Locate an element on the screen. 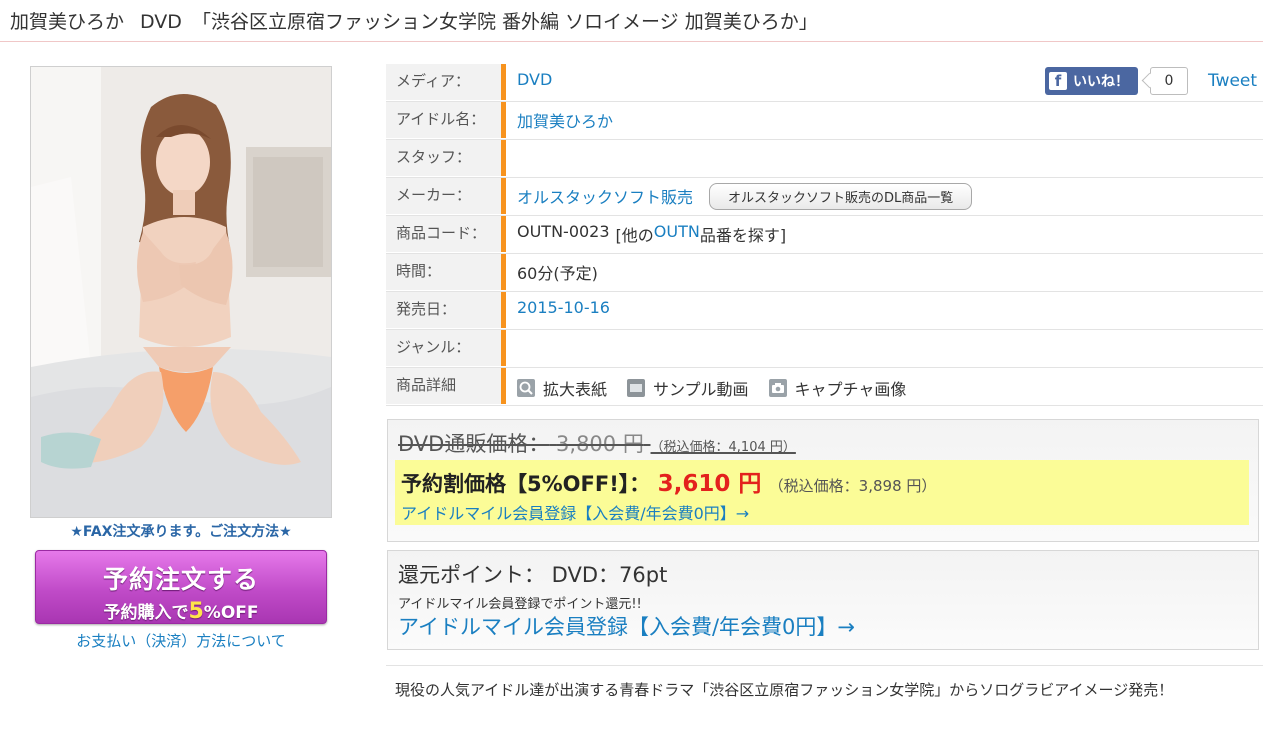 The height and width of the screenshot is (731, 1275). preorder-button: 予約注文する 予約購入で5%OFF is located at coordinates (181, 587).